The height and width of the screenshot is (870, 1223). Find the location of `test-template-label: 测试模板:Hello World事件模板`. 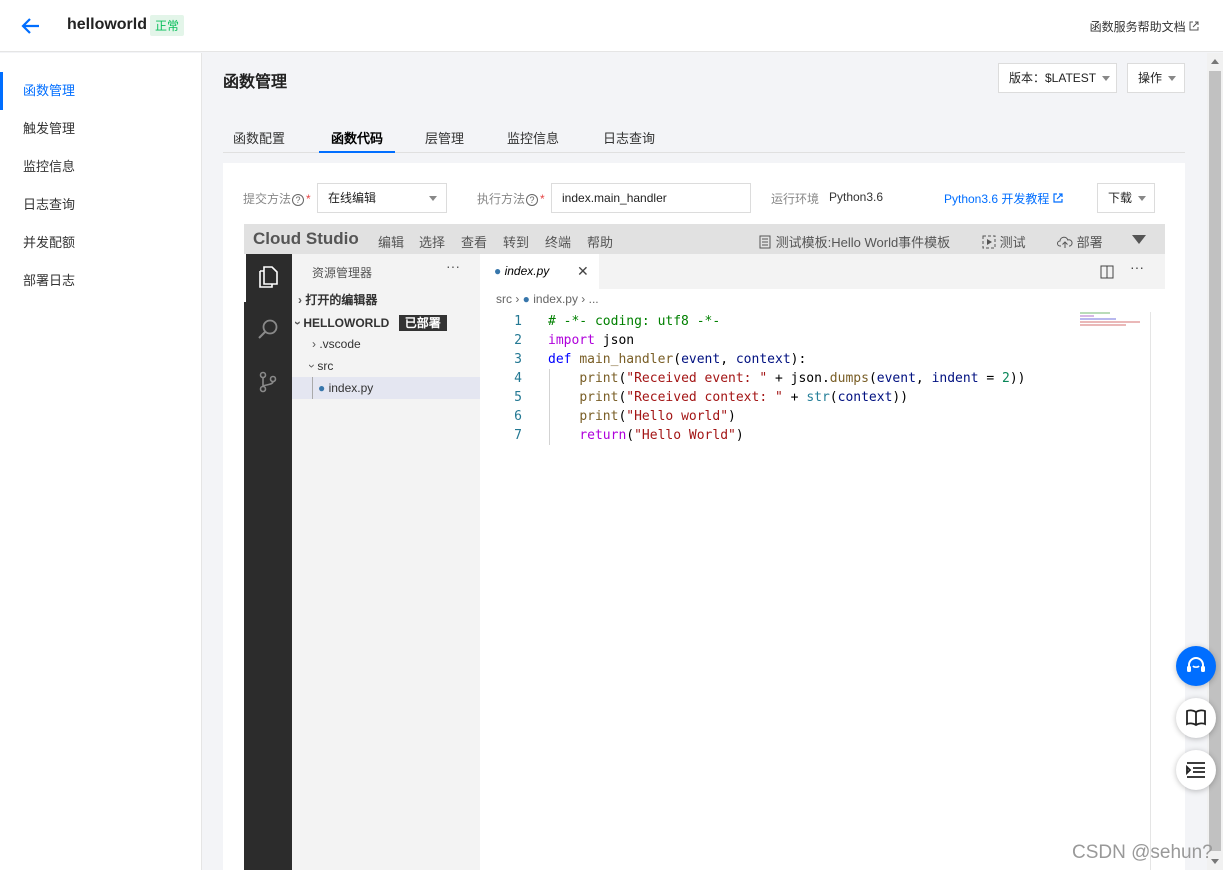

test-template-label: 测试模板:Hello World事件模板 is located at coordinates (863, 242).